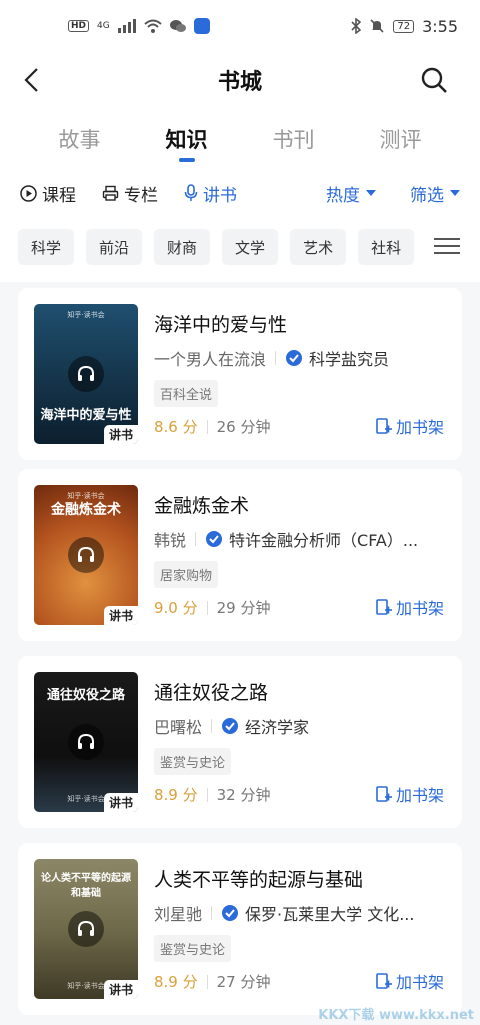 This screenshot has height=1025, width=480. Describe the element at coordinates (170, 540) in the screenshot. I see `author-name: 韩锐` at that location.